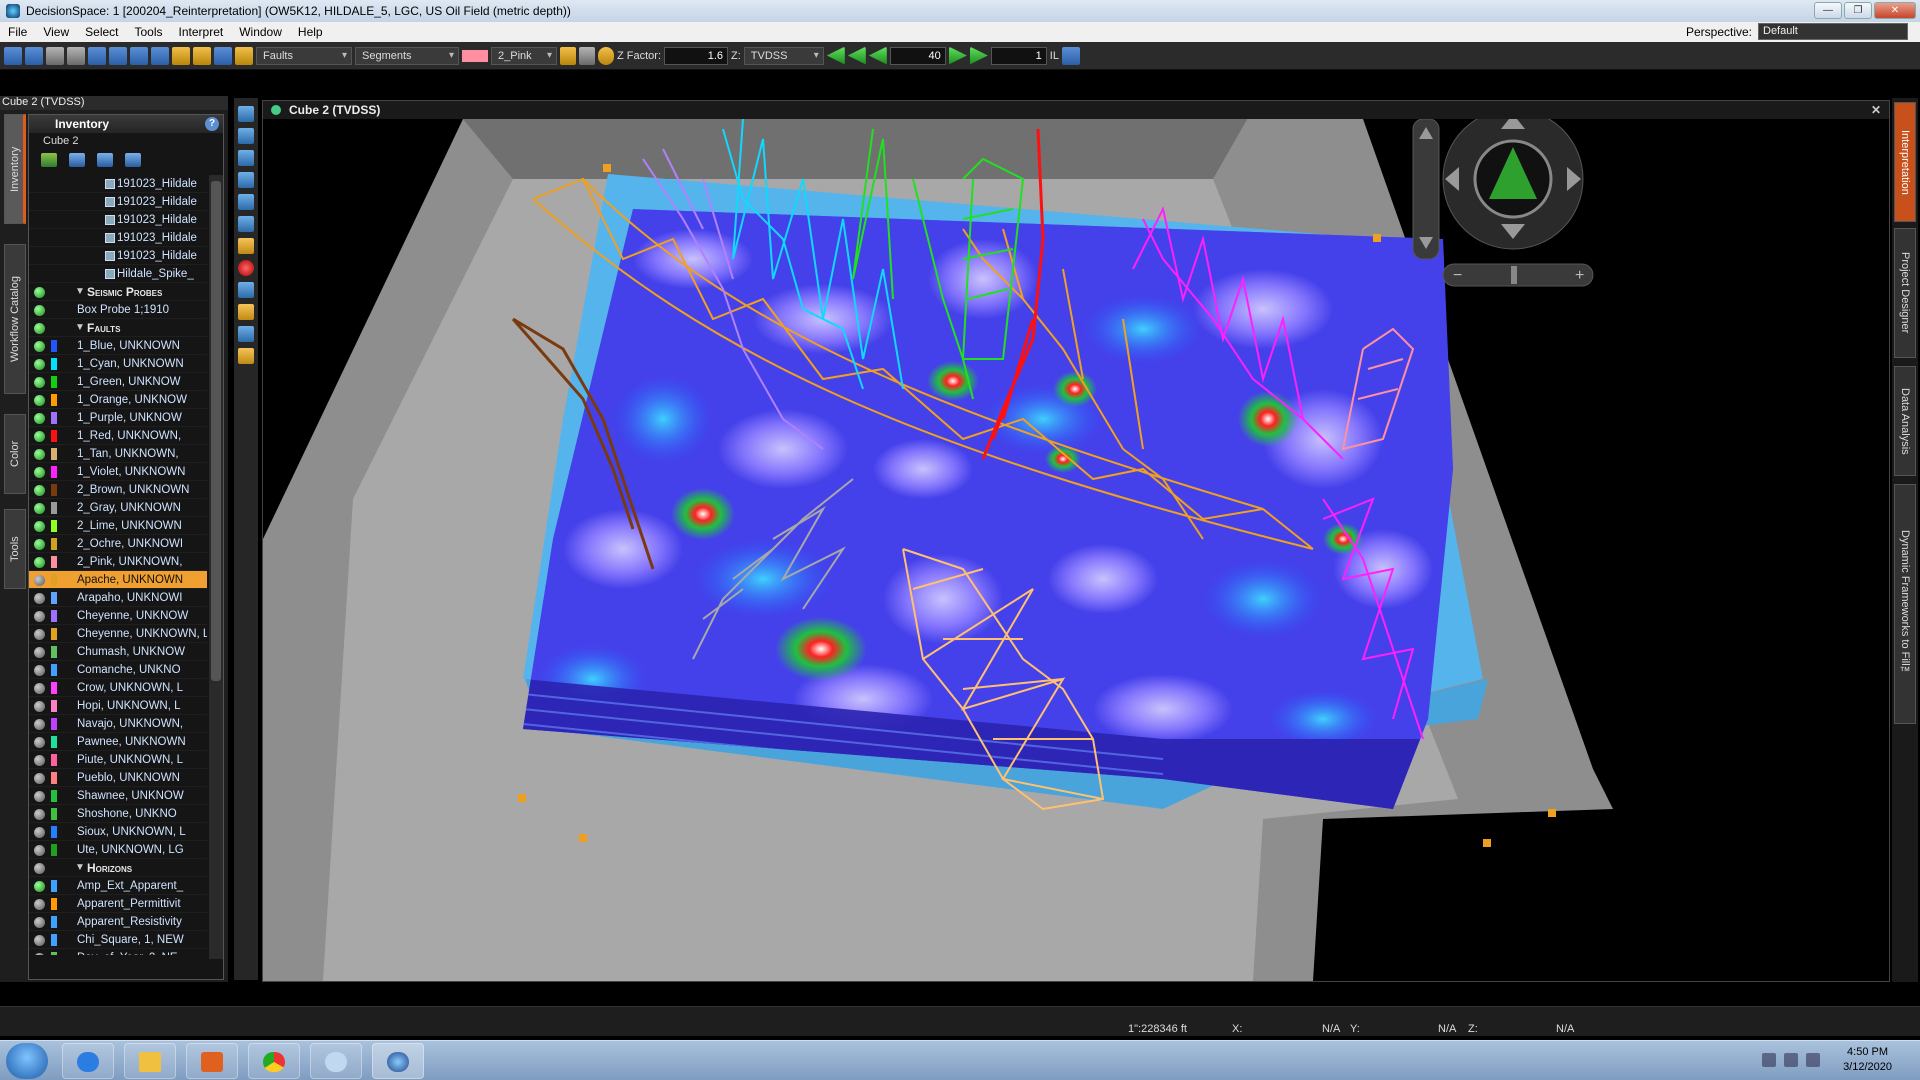 This screenshot has width=1920, height=1080. What do you see at coordinates (568, 55) in the screenshot?
I see `undo-icon` at bounding box center [568, 55].